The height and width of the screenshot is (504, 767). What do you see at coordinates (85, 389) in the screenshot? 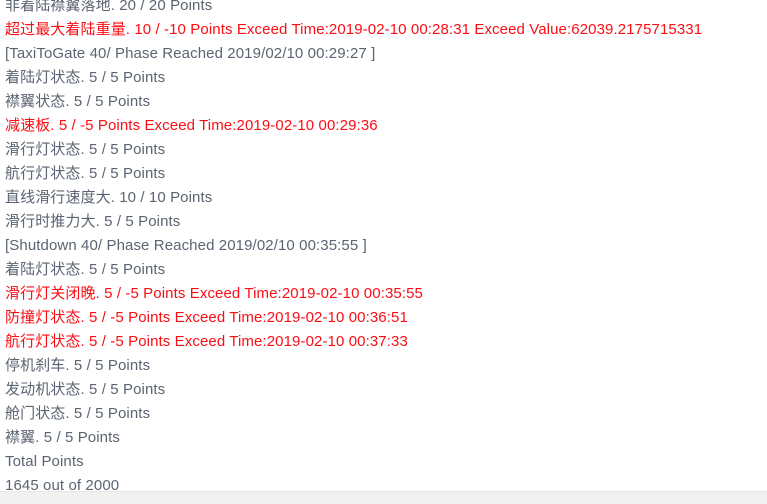
I see `score-line: 发动机状态. 5 / 5 Points` at bounding box center [85, 389].